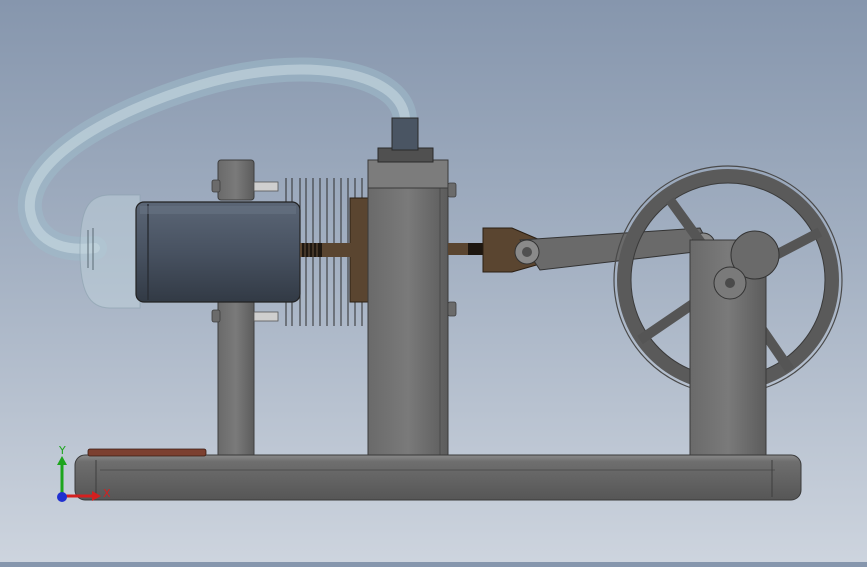 The width and height of the screenshot is (867, 567). Describe the element at coordinates (476, 249) in the screenshot. I see `rod-thread` at that location.